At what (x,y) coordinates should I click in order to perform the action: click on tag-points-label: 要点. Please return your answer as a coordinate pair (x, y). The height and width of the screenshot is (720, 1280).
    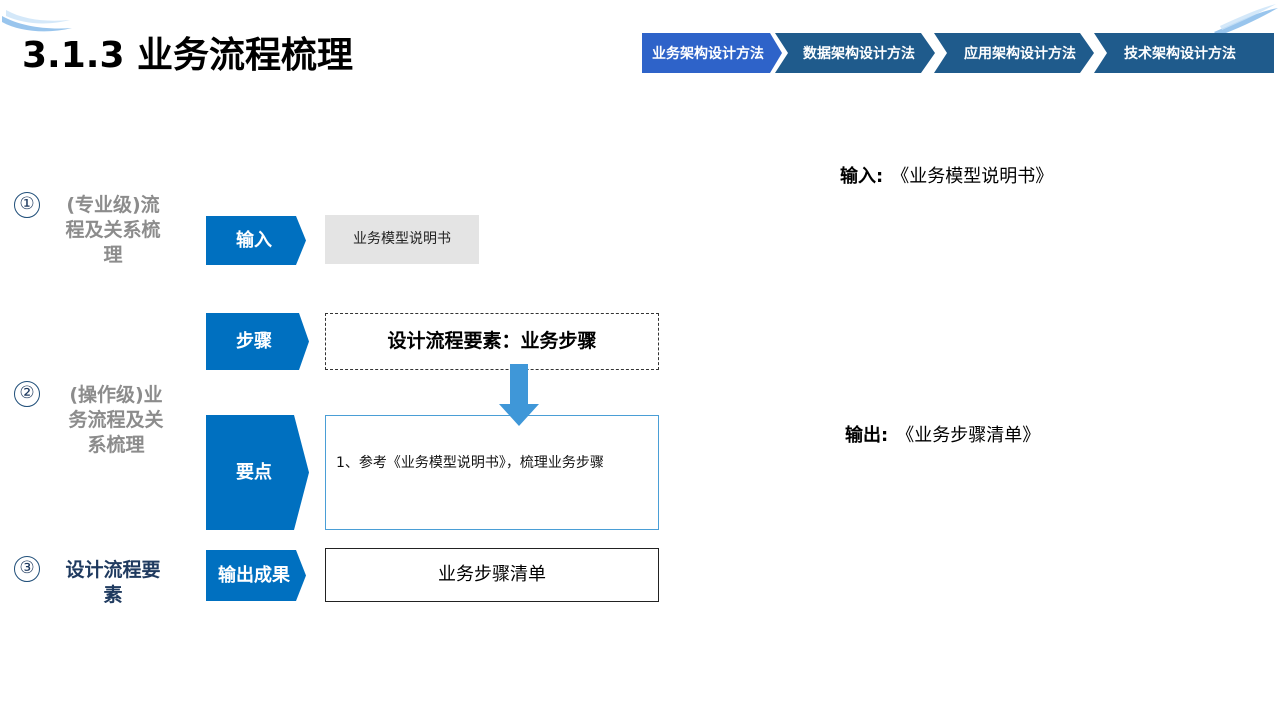
    Looking at the image, I should click on (254, 472).